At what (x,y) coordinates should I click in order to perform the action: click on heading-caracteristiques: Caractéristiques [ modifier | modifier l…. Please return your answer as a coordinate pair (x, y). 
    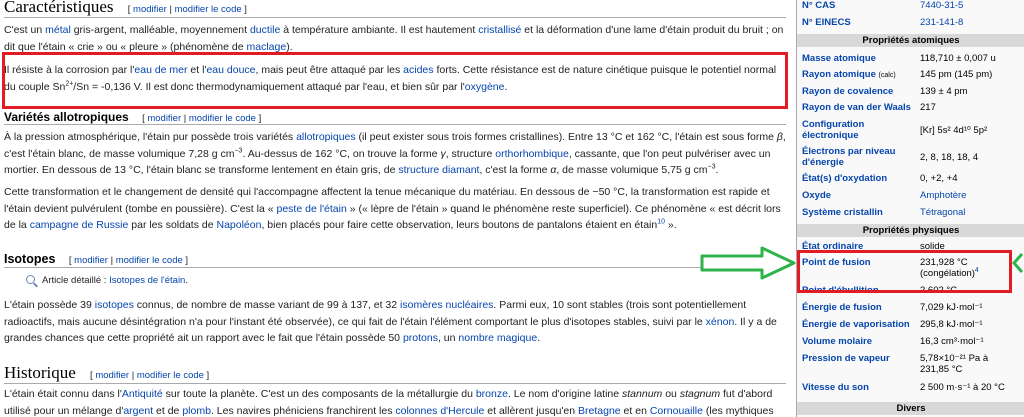
    Looking at the image, I should click on (125, 8).